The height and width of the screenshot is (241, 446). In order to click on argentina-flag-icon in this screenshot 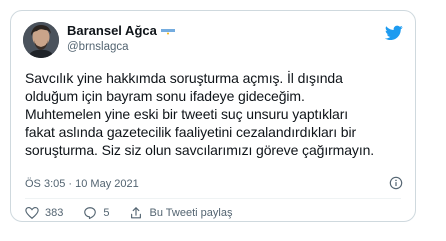, I will do `click(167, 30)`.